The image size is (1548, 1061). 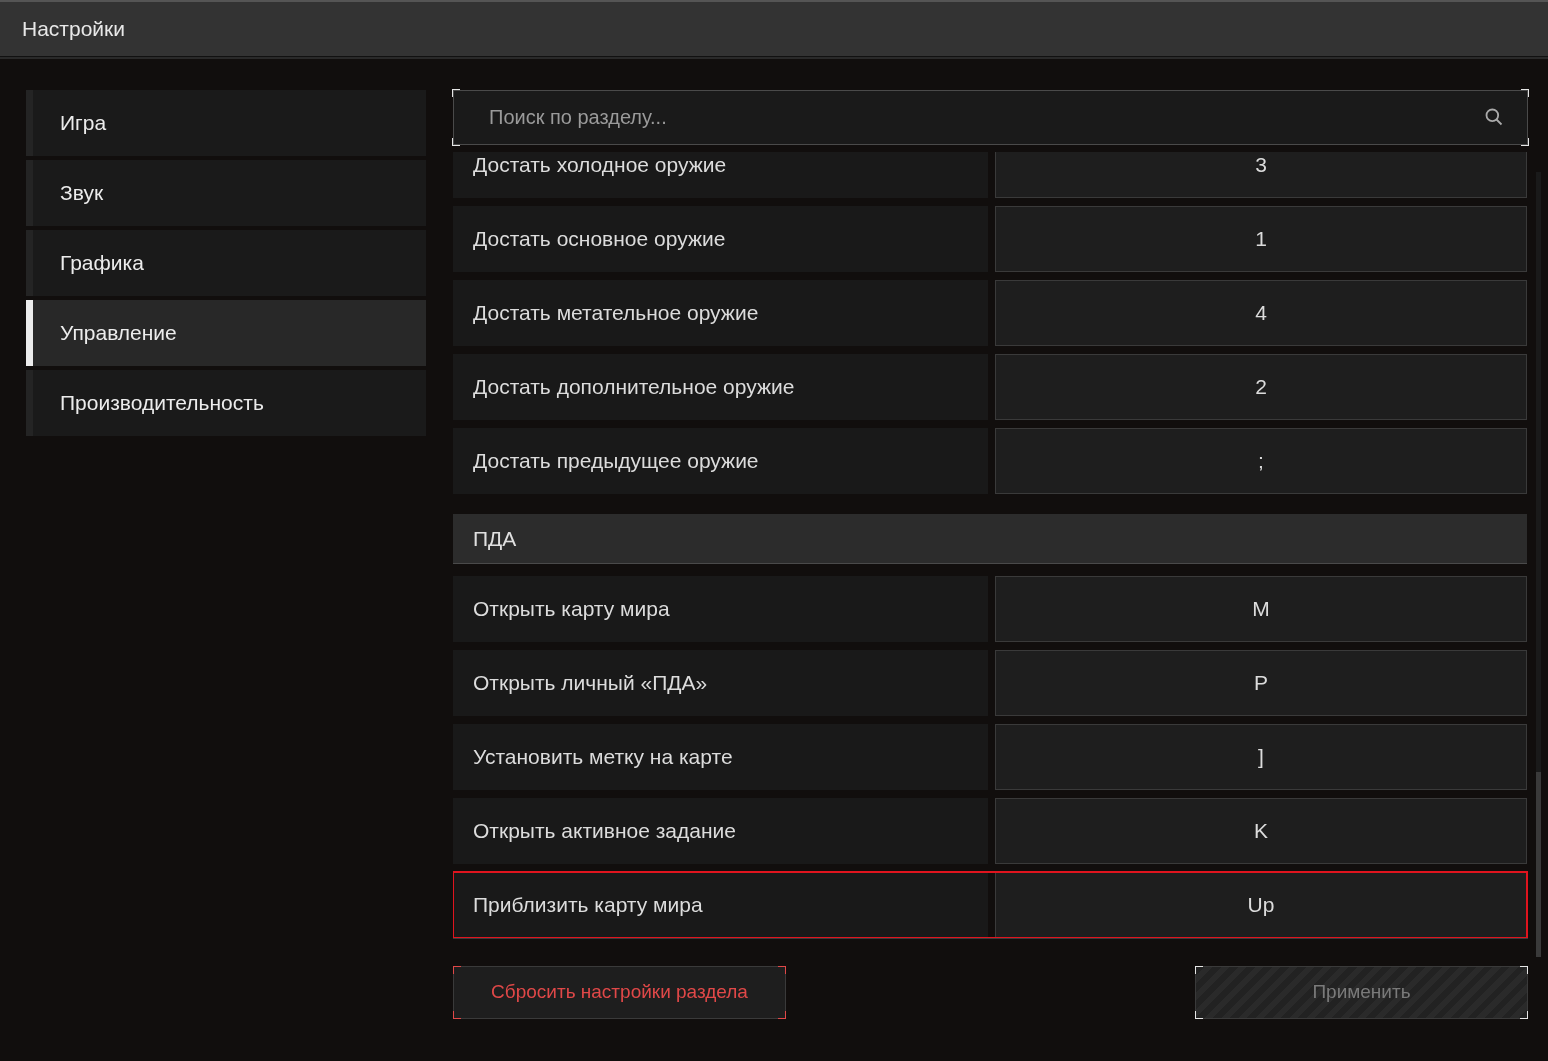 I want to click on scrollbar-thumb, so click(x=1538, y=864).